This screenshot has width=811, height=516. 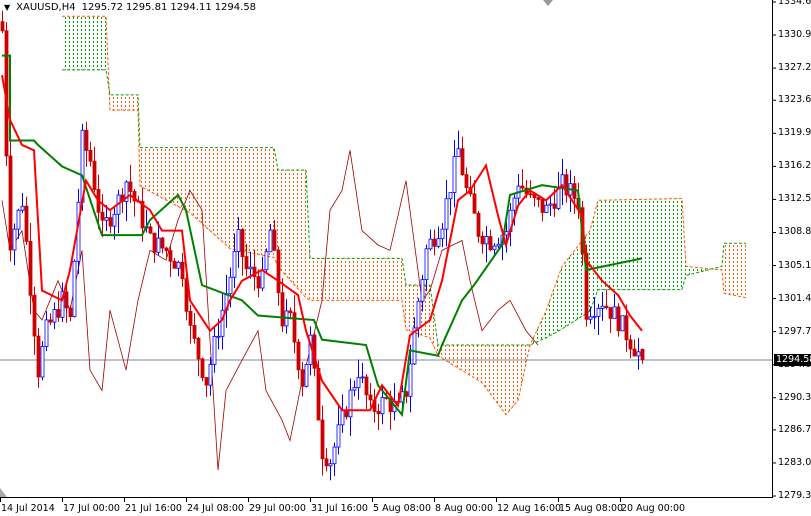 What do you see at coordinates (794, 199) in the screenshot?
I see `price-tick-label: 1312.50` at bounding box center [794, 199].